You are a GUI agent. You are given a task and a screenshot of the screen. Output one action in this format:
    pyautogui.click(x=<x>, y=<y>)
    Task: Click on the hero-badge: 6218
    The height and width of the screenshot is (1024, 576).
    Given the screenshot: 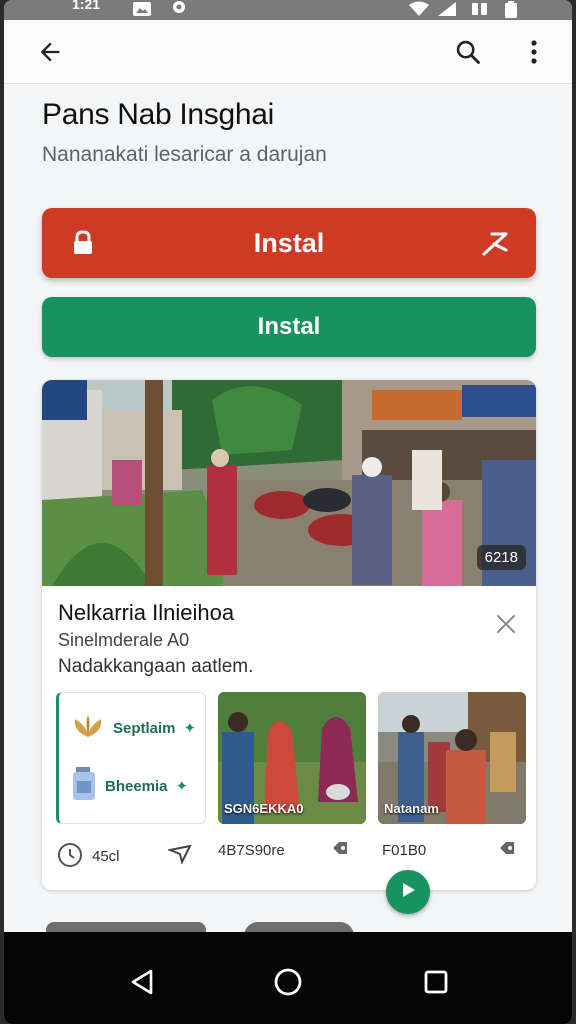 What is the action you would take?
    pyautogui.click(x=501, y=557)
    